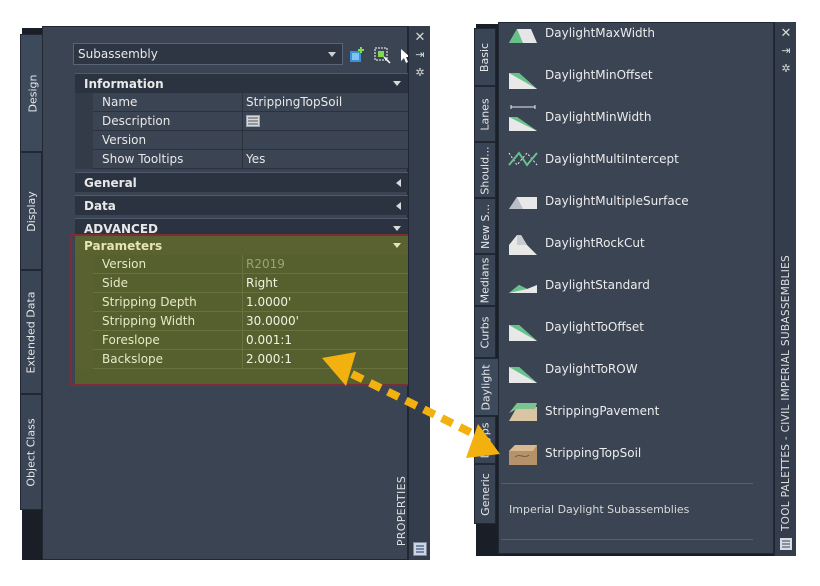 The image size is (820, 586). What do you see at coordinates (327, 340) in the screenshot?
I see `property-value: 0.001:1` at bounding box center [327, 340].